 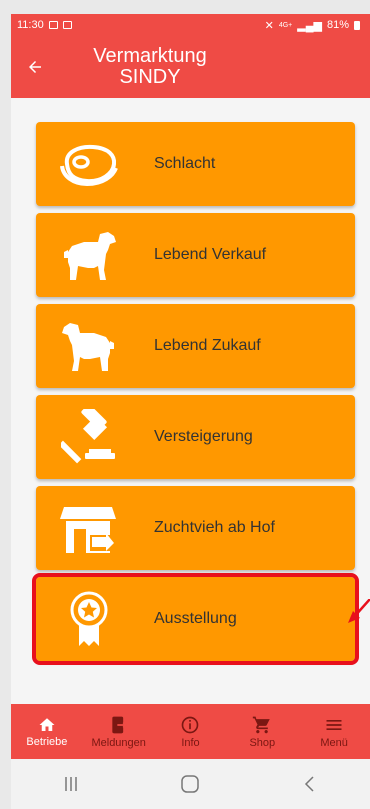 I want to click on nav-label: Meldungen, so click(x=118, y=742).